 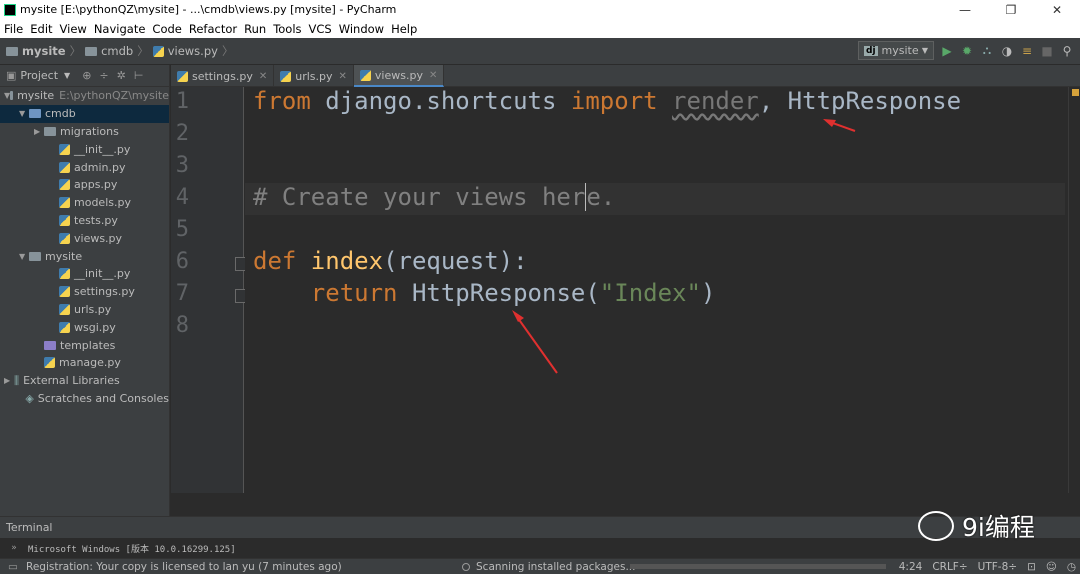 I want to click on gear-icon: ✲, so click(x=121, y=75).